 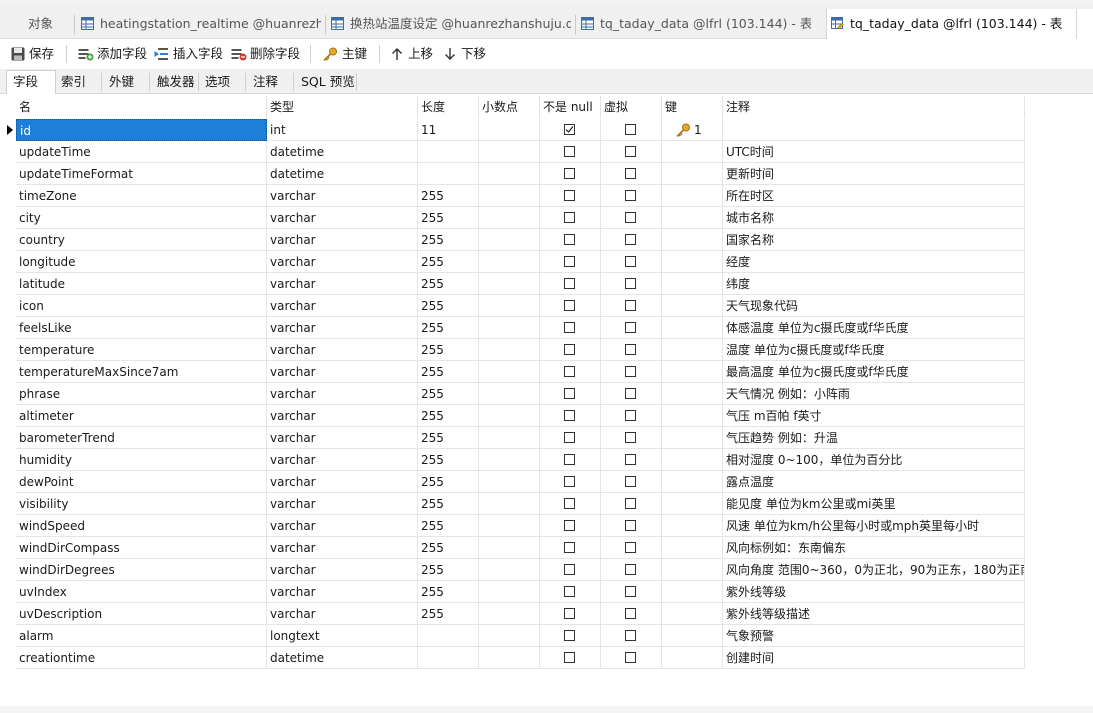 I want to click on tab-objects: 对象, so click(x=48, y=24).